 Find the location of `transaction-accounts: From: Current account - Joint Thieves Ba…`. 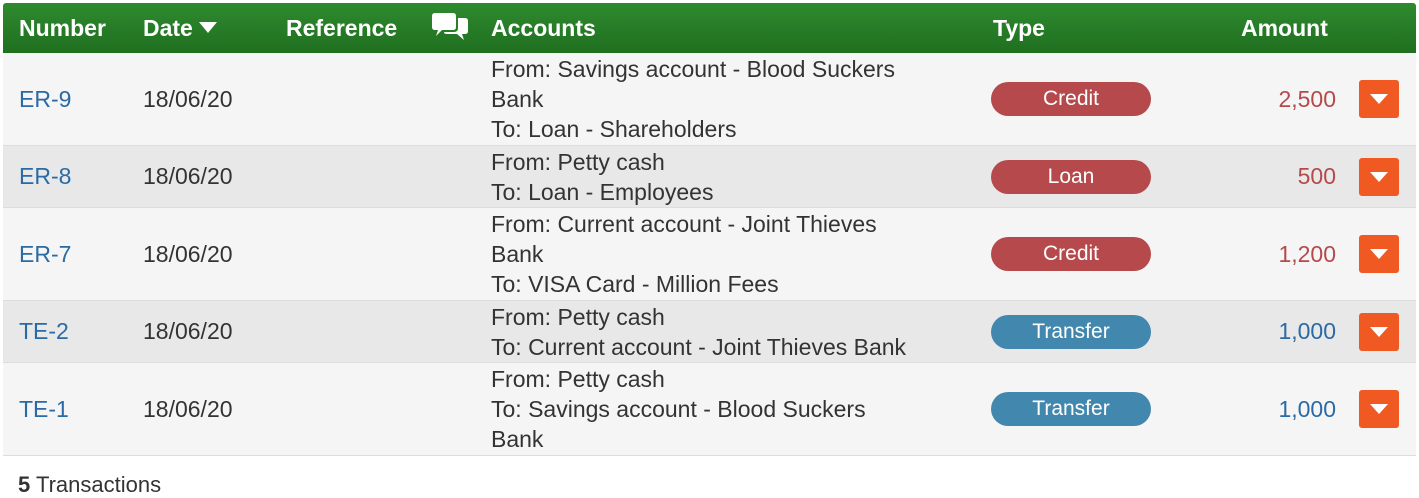

transaction-accounts: From: Current account - Joint Thieves Ba… is located at coordinates (731, 254).